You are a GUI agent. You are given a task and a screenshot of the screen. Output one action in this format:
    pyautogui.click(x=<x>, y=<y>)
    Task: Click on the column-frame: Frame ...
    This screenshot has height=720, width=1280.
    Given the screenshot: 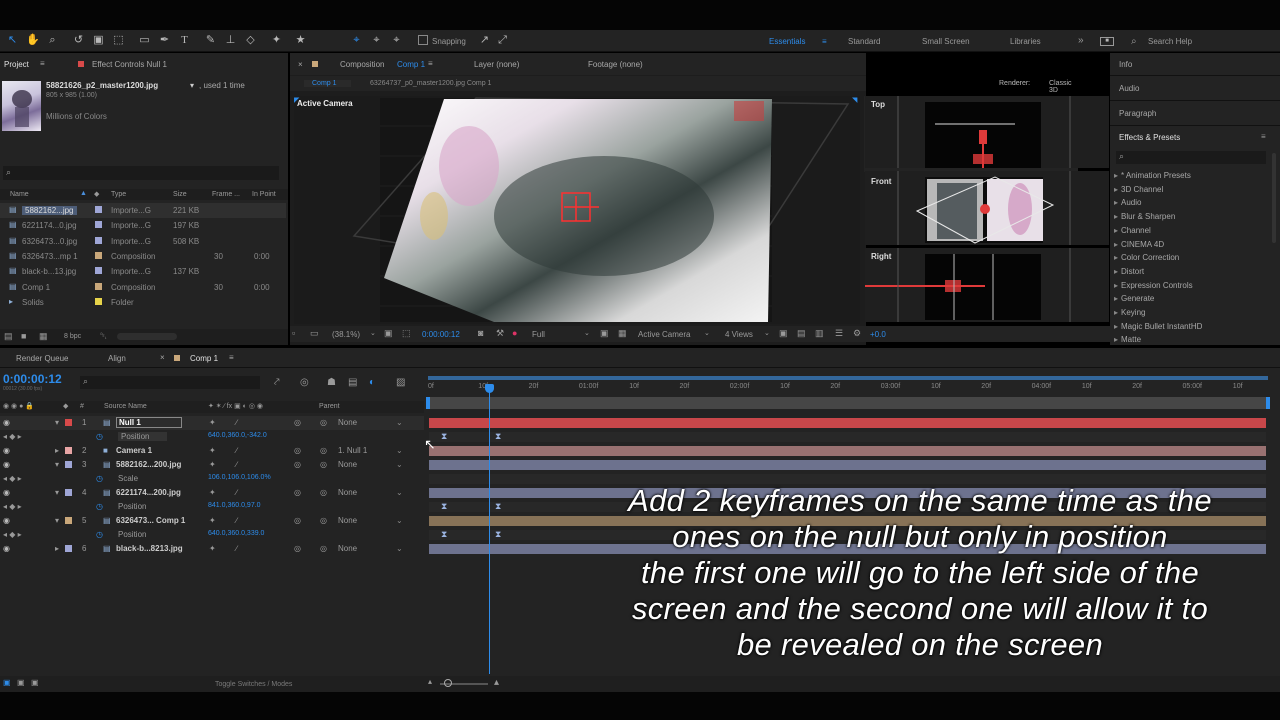 What is the action you would take?
    pyautogui.click(x=226, y=194)
    